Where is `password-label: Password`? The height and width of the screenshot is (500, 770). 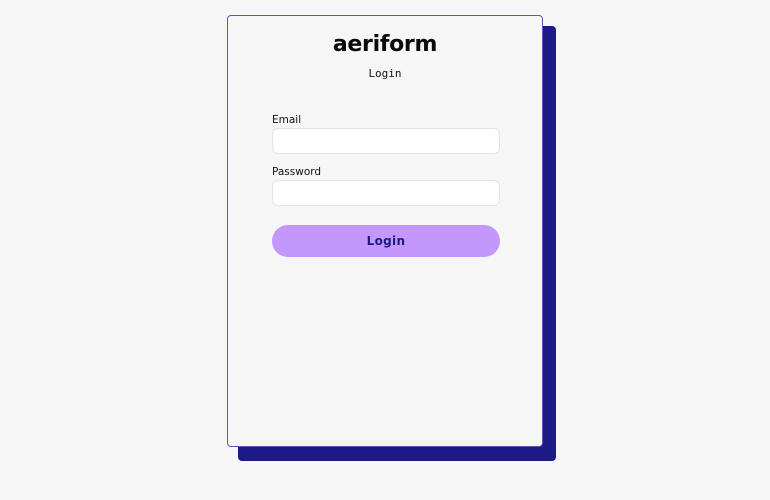
password-label: Password is located at coordinates (297, 172).